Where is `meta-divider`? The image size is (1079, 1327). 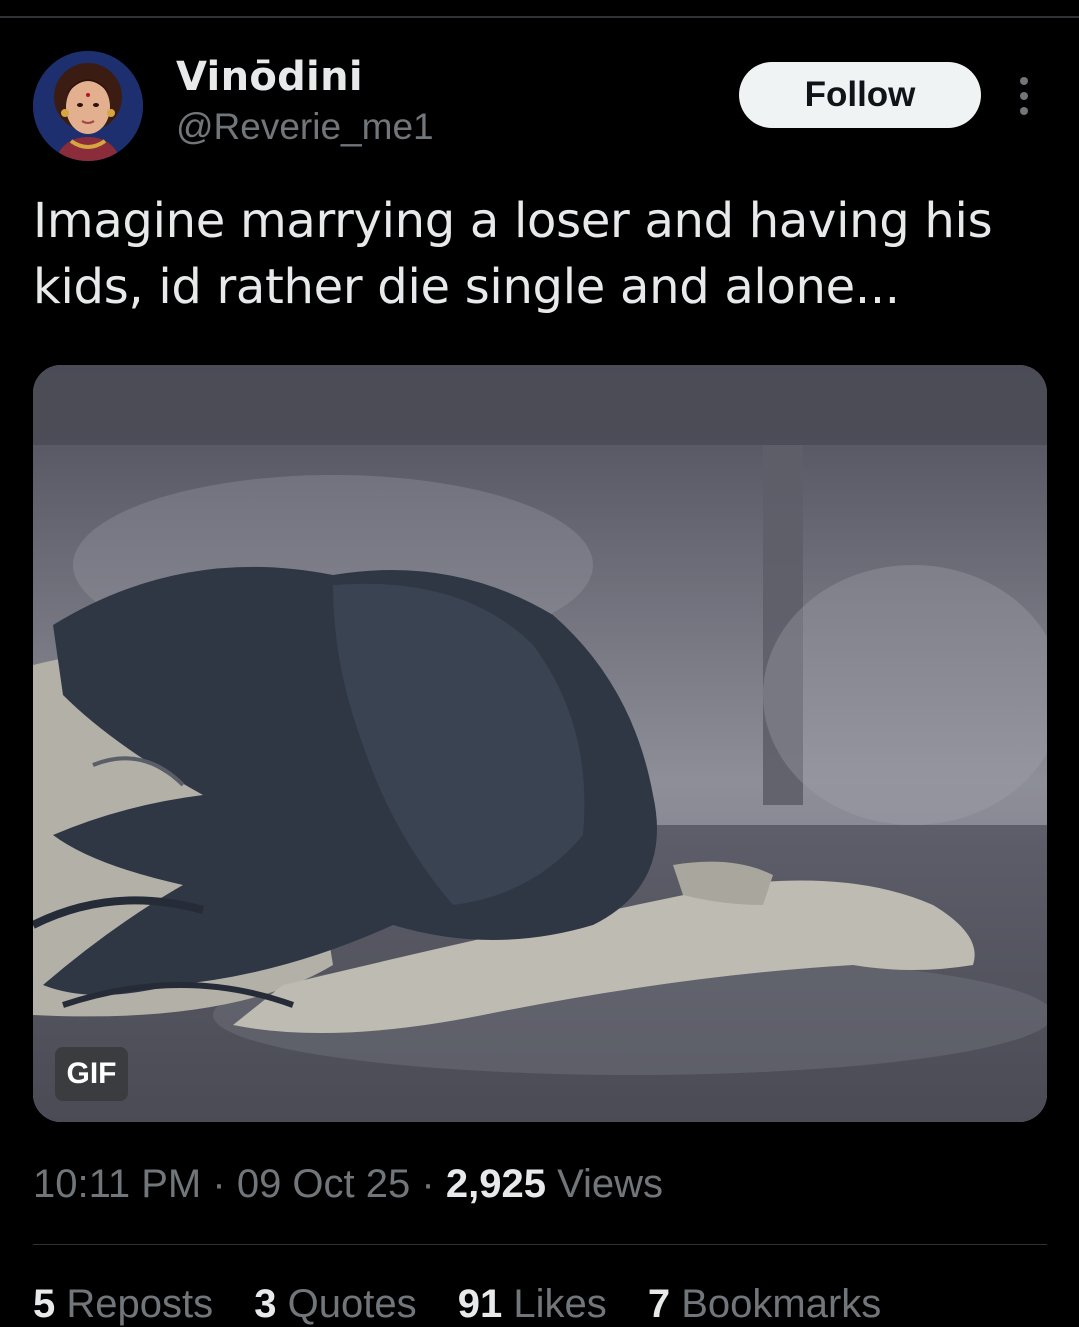
meta-divider is located at coordinates (540, 1244).